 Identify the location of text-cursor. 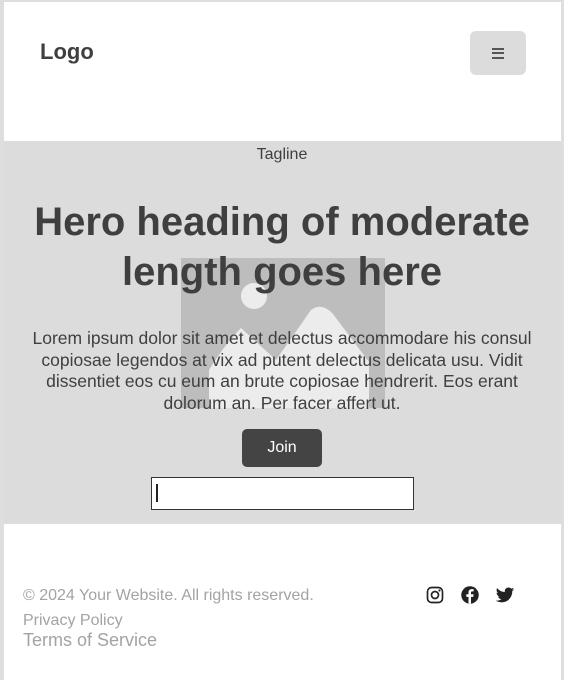
(157, 493).